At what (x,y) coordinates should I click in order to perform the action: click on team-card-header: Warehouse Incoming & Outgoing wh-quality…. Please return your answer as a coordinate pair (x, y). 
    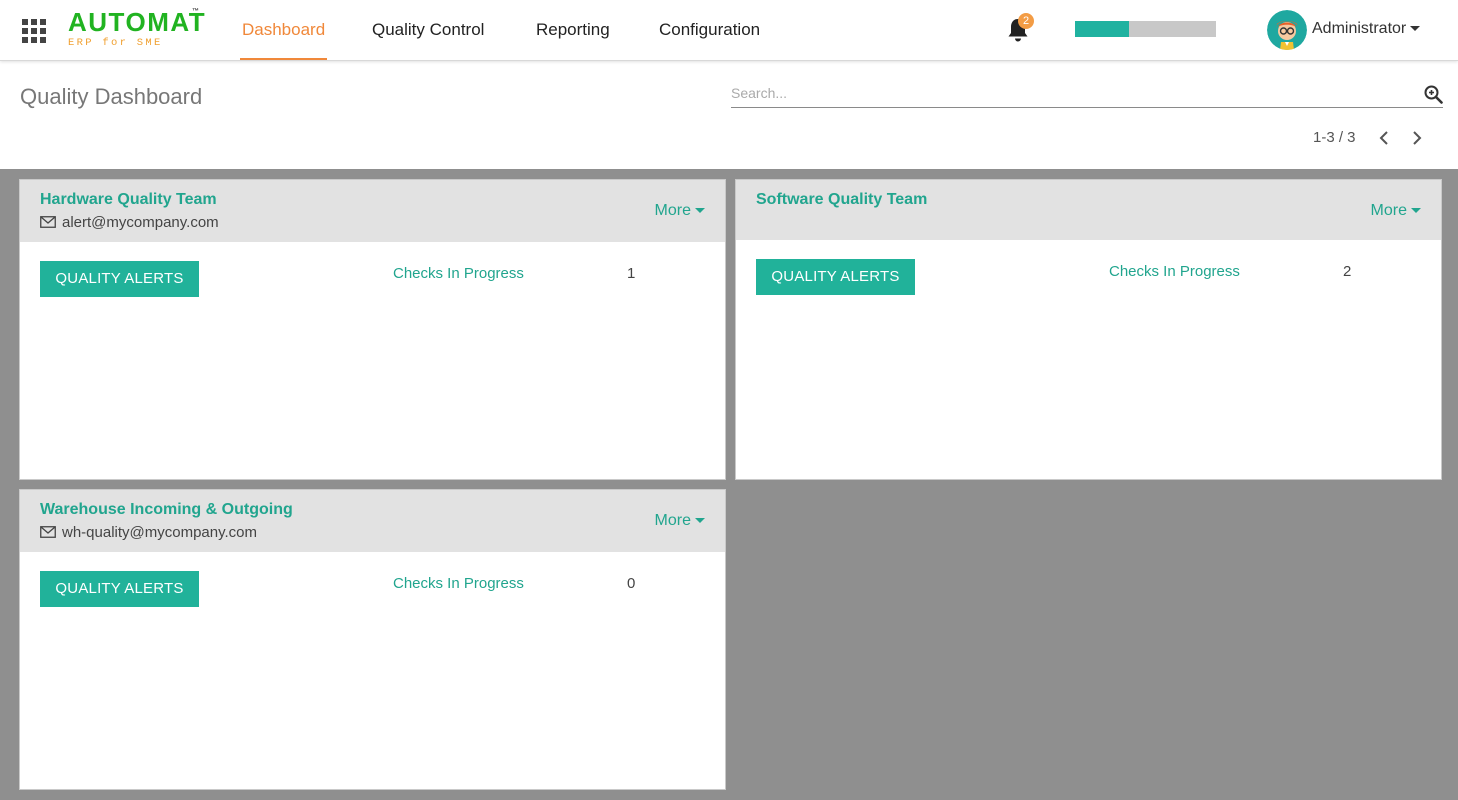
    Looking at the image, I should click on (372, 521).